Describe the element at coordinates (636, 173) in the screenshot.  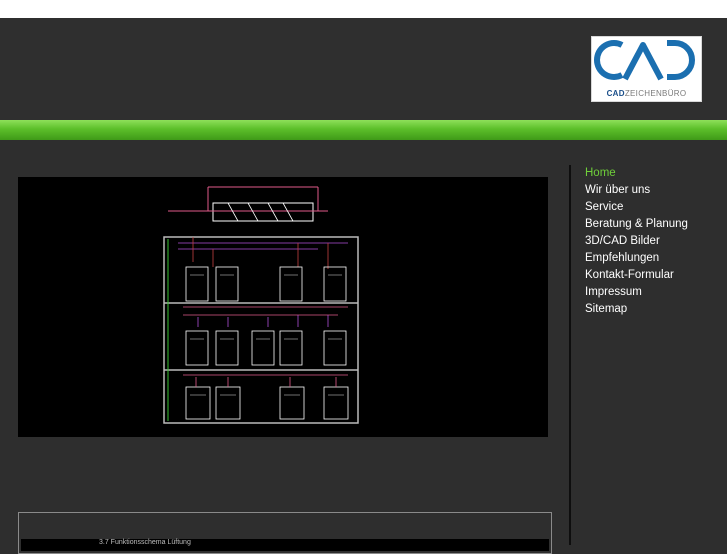
I see `nav-item-home: Home` at that location.